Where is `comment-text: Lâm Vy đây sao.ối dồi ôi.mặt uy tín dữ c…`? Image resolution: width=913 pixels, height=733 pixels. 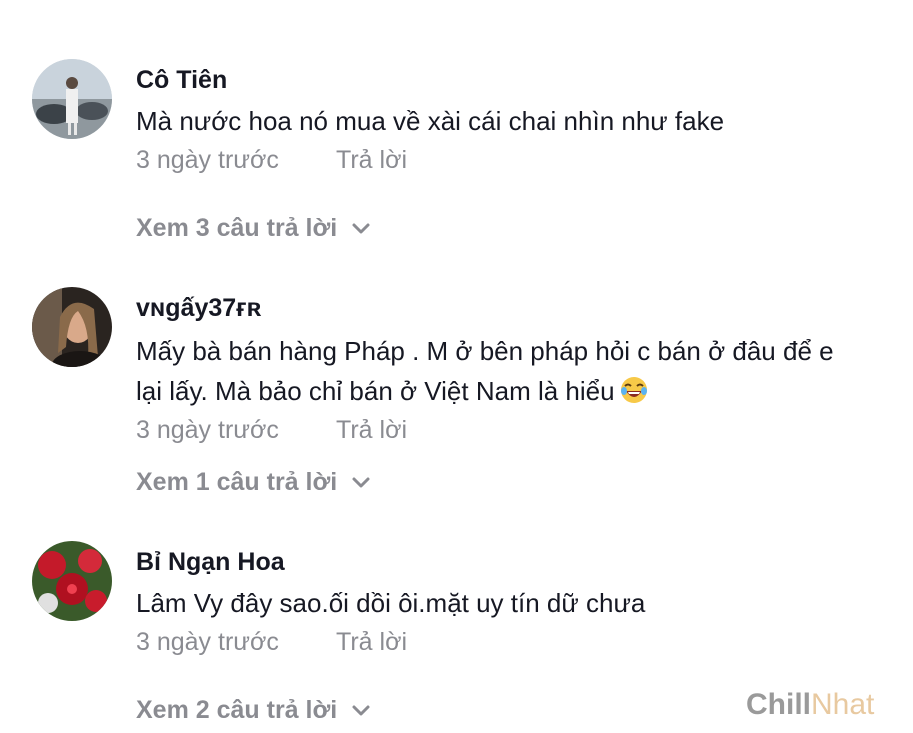
comment-text: Lâm Vy đây sao.ối dồi ôi.mặt uy tín dữ c… is located at coordinates (524, 603).